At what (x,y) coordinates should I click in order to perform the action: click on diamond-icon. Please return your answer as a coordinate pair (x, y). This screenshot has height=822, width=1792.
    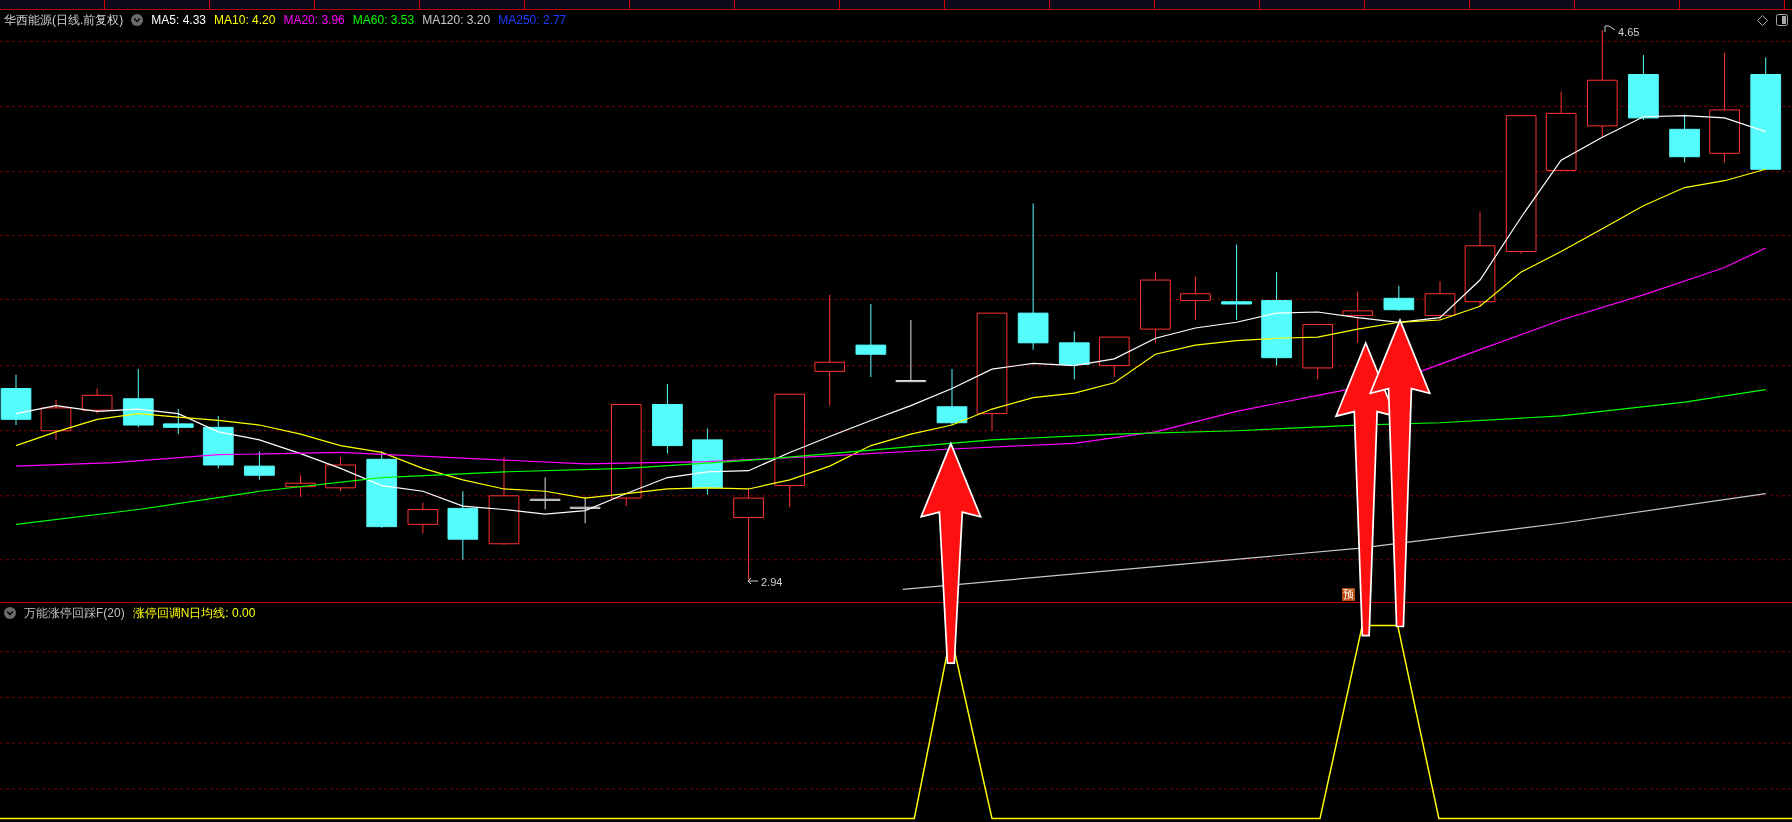
    Looking at the image, I should click on (1762, 20).